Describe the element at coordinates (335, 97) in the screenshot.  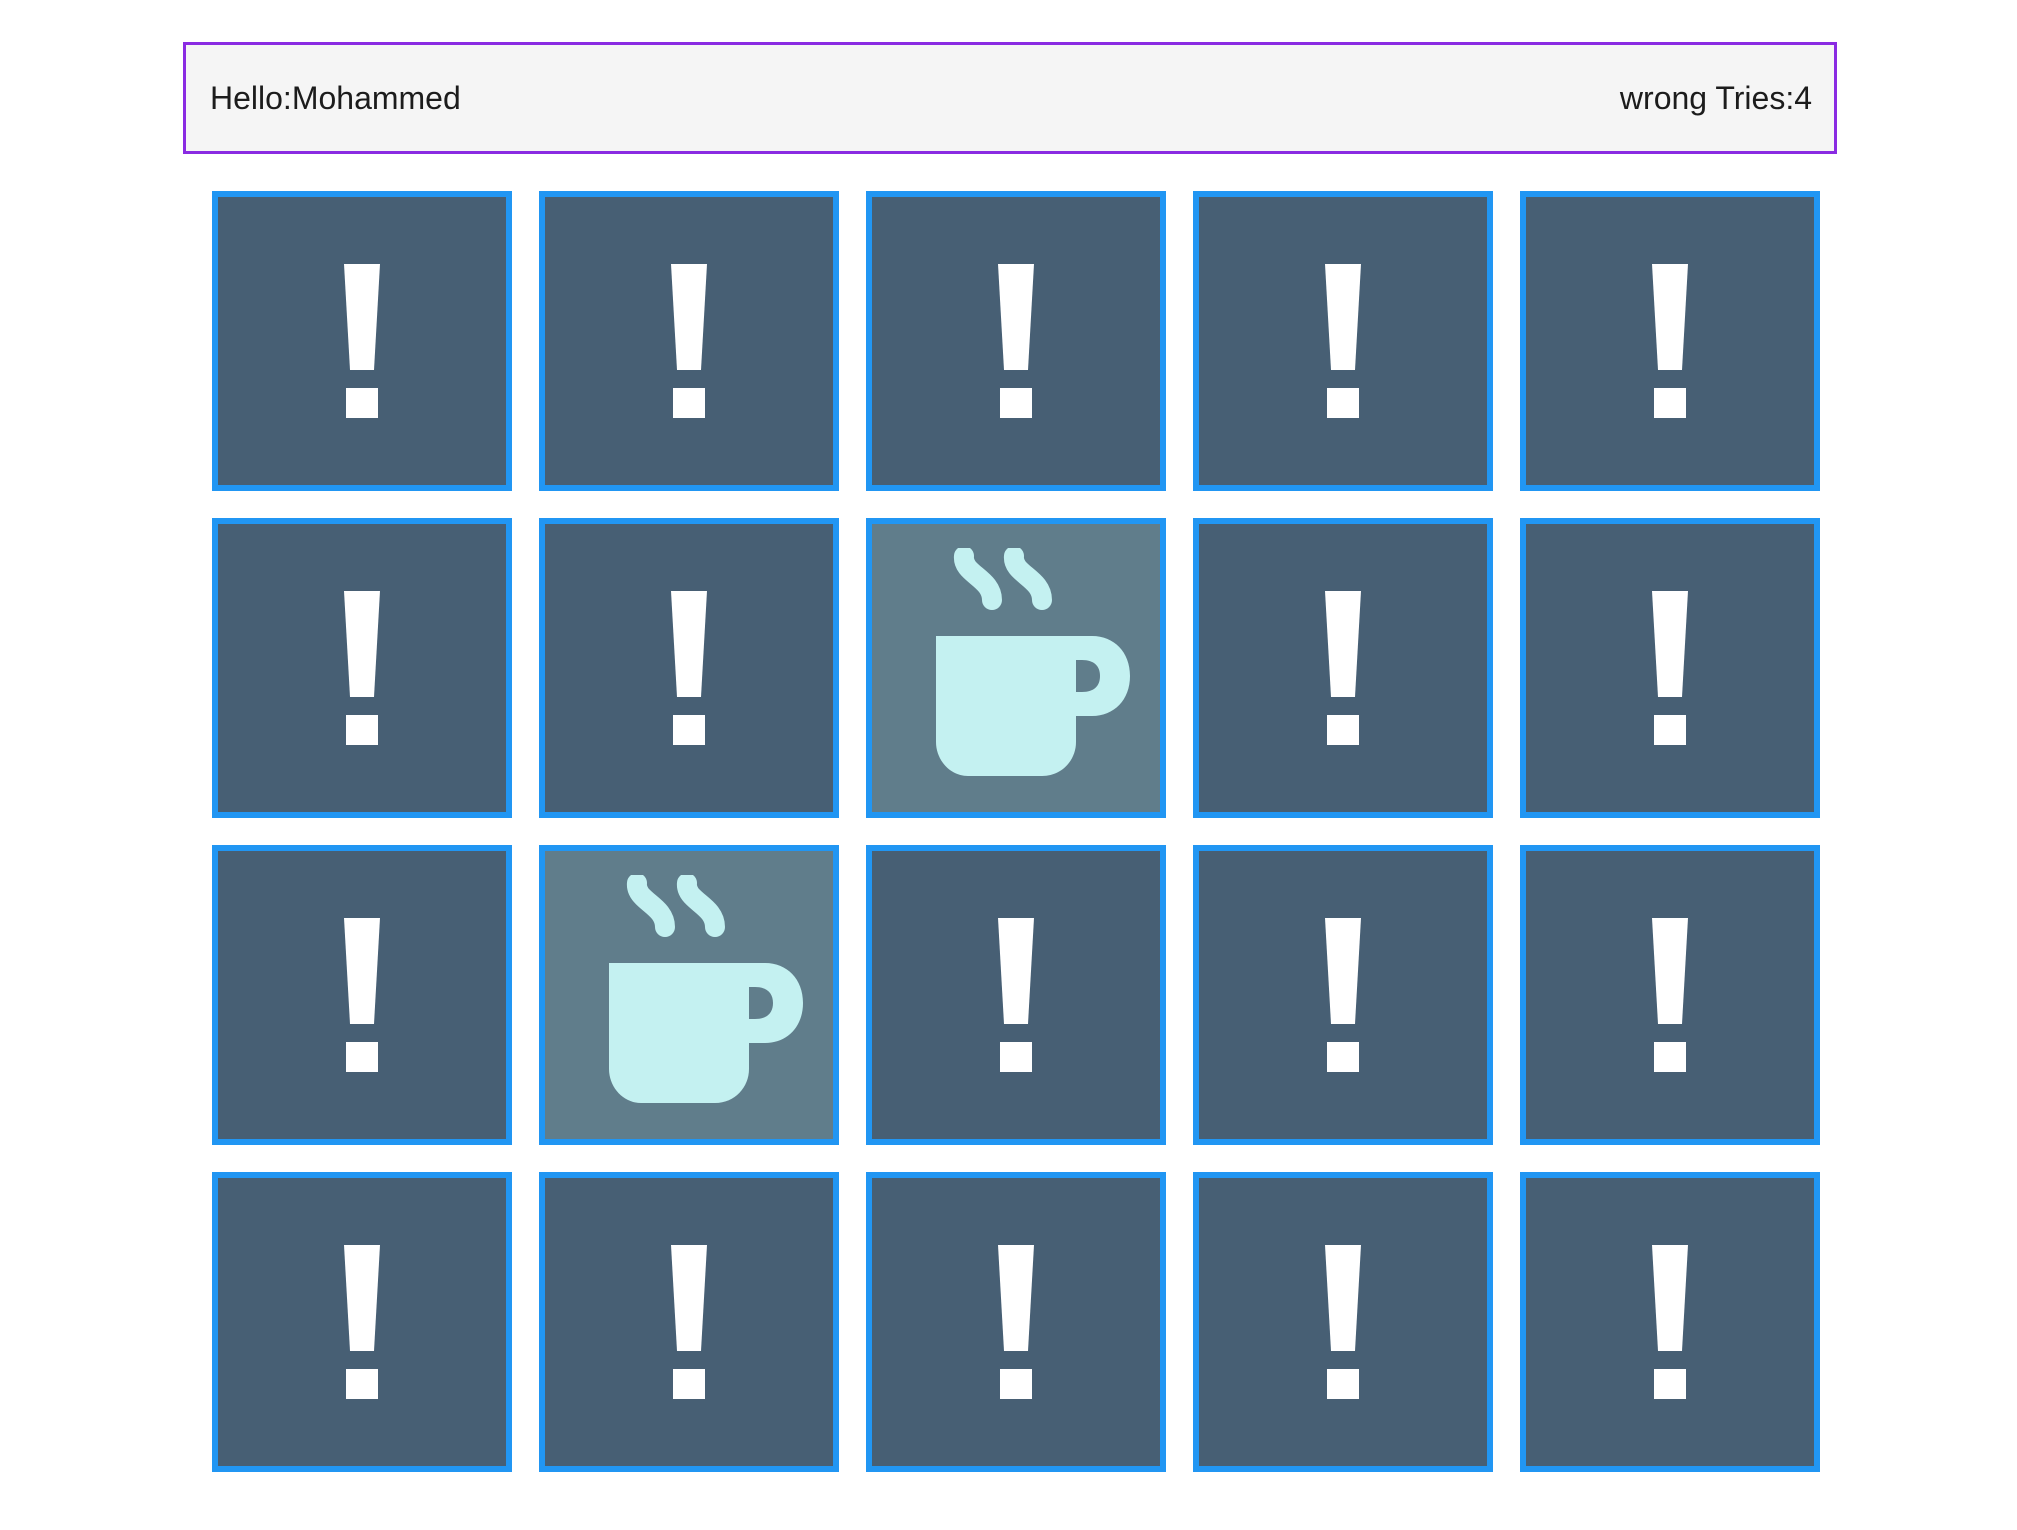
I see `player-greeting: Hello:Mohammed` at that location.